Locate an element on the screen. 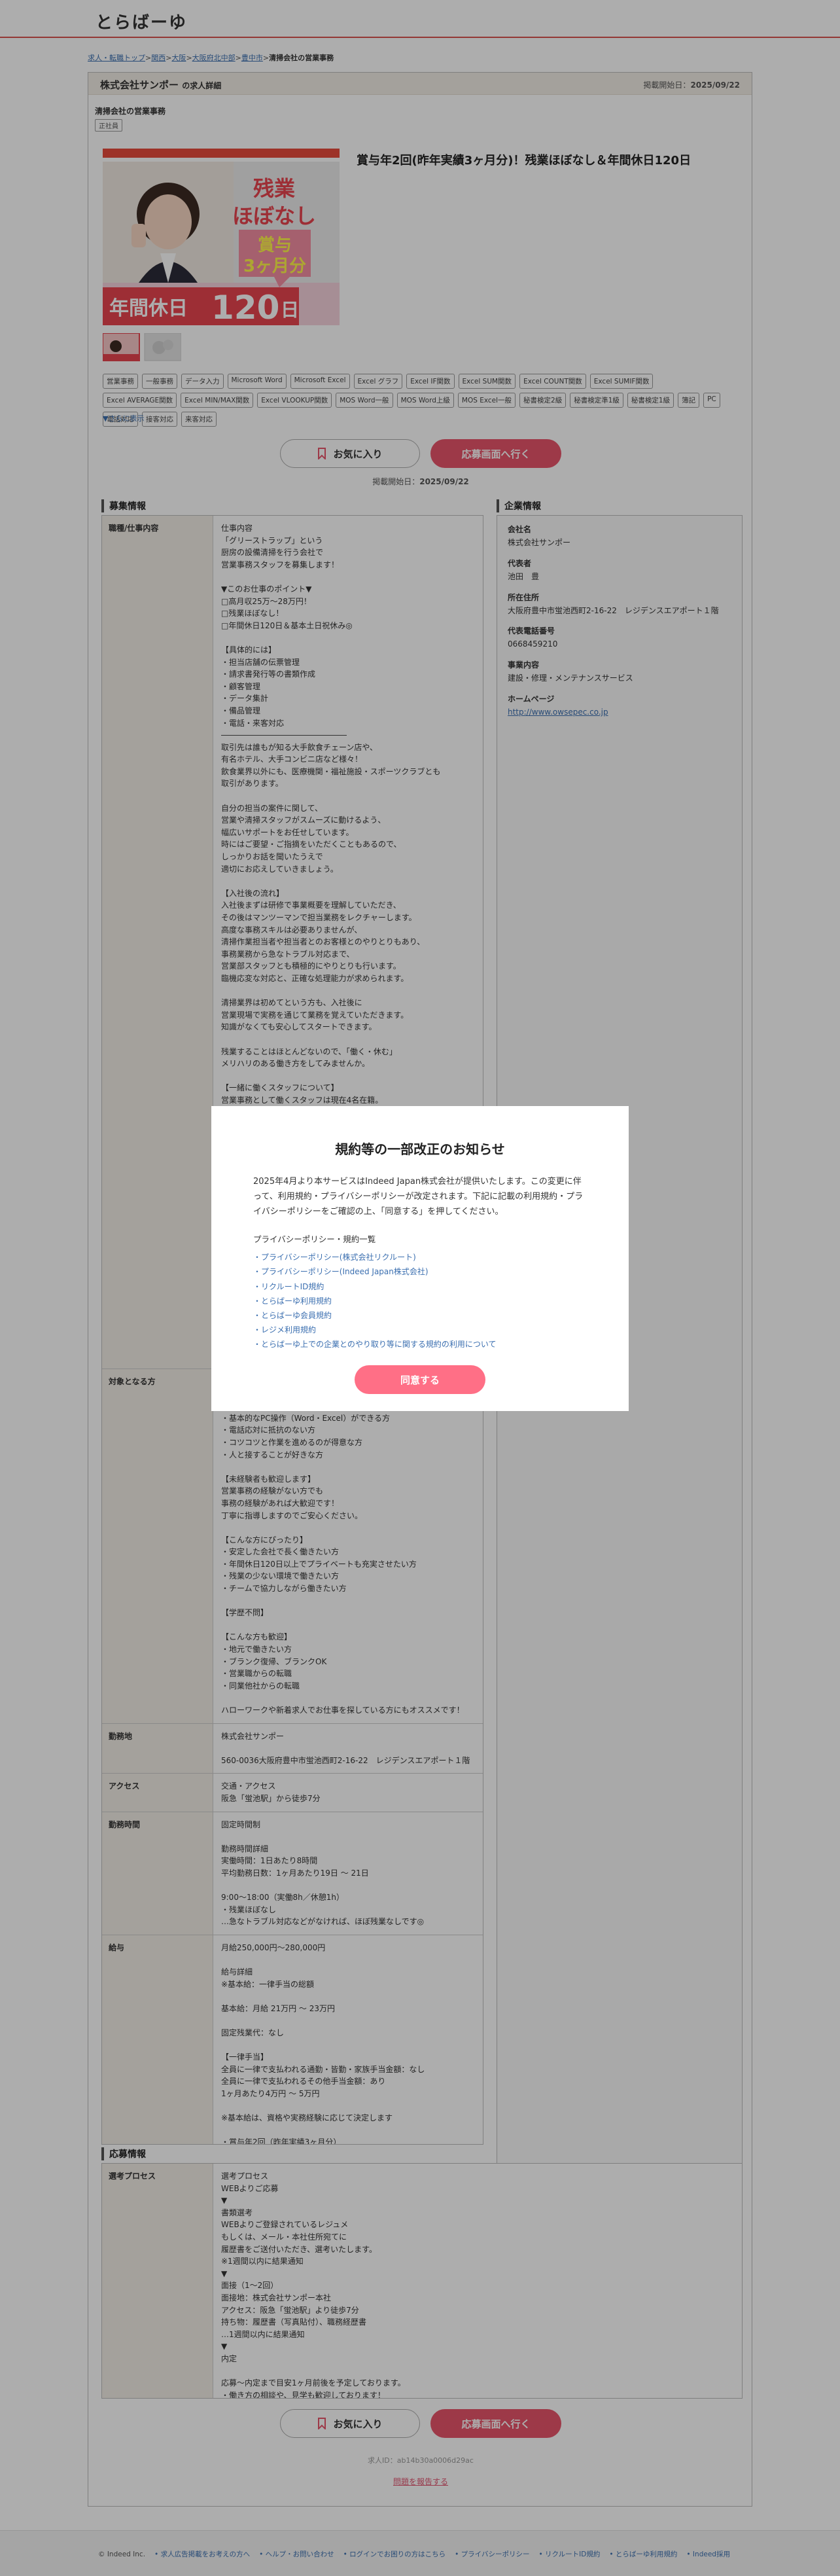 This screenshot has width=840, height=2576. modal-policy-link: ・とらばーゆ利用規約 is located at coordinates (420, 1301).